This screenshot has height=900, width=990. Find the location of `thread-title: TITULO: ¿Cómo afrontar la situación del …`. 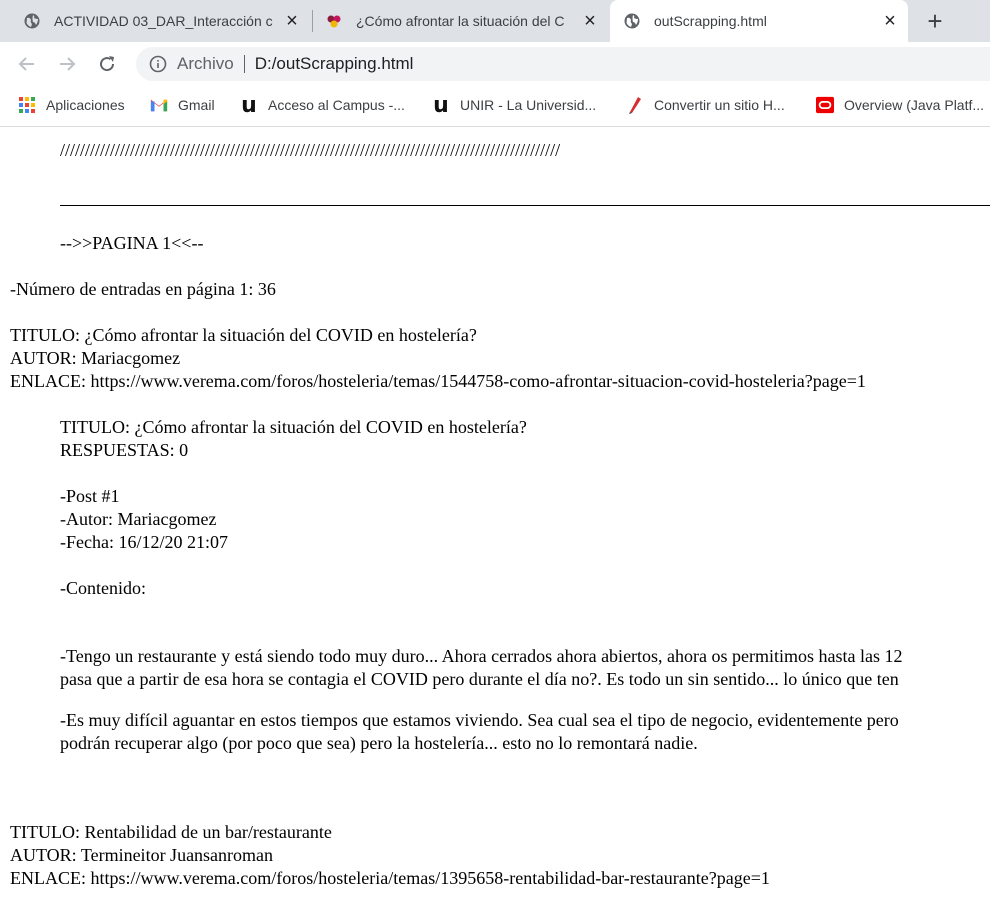

thread-title: TITULO: ¿Cómo afrontar la situación del … is located at coordinates (293, 427).